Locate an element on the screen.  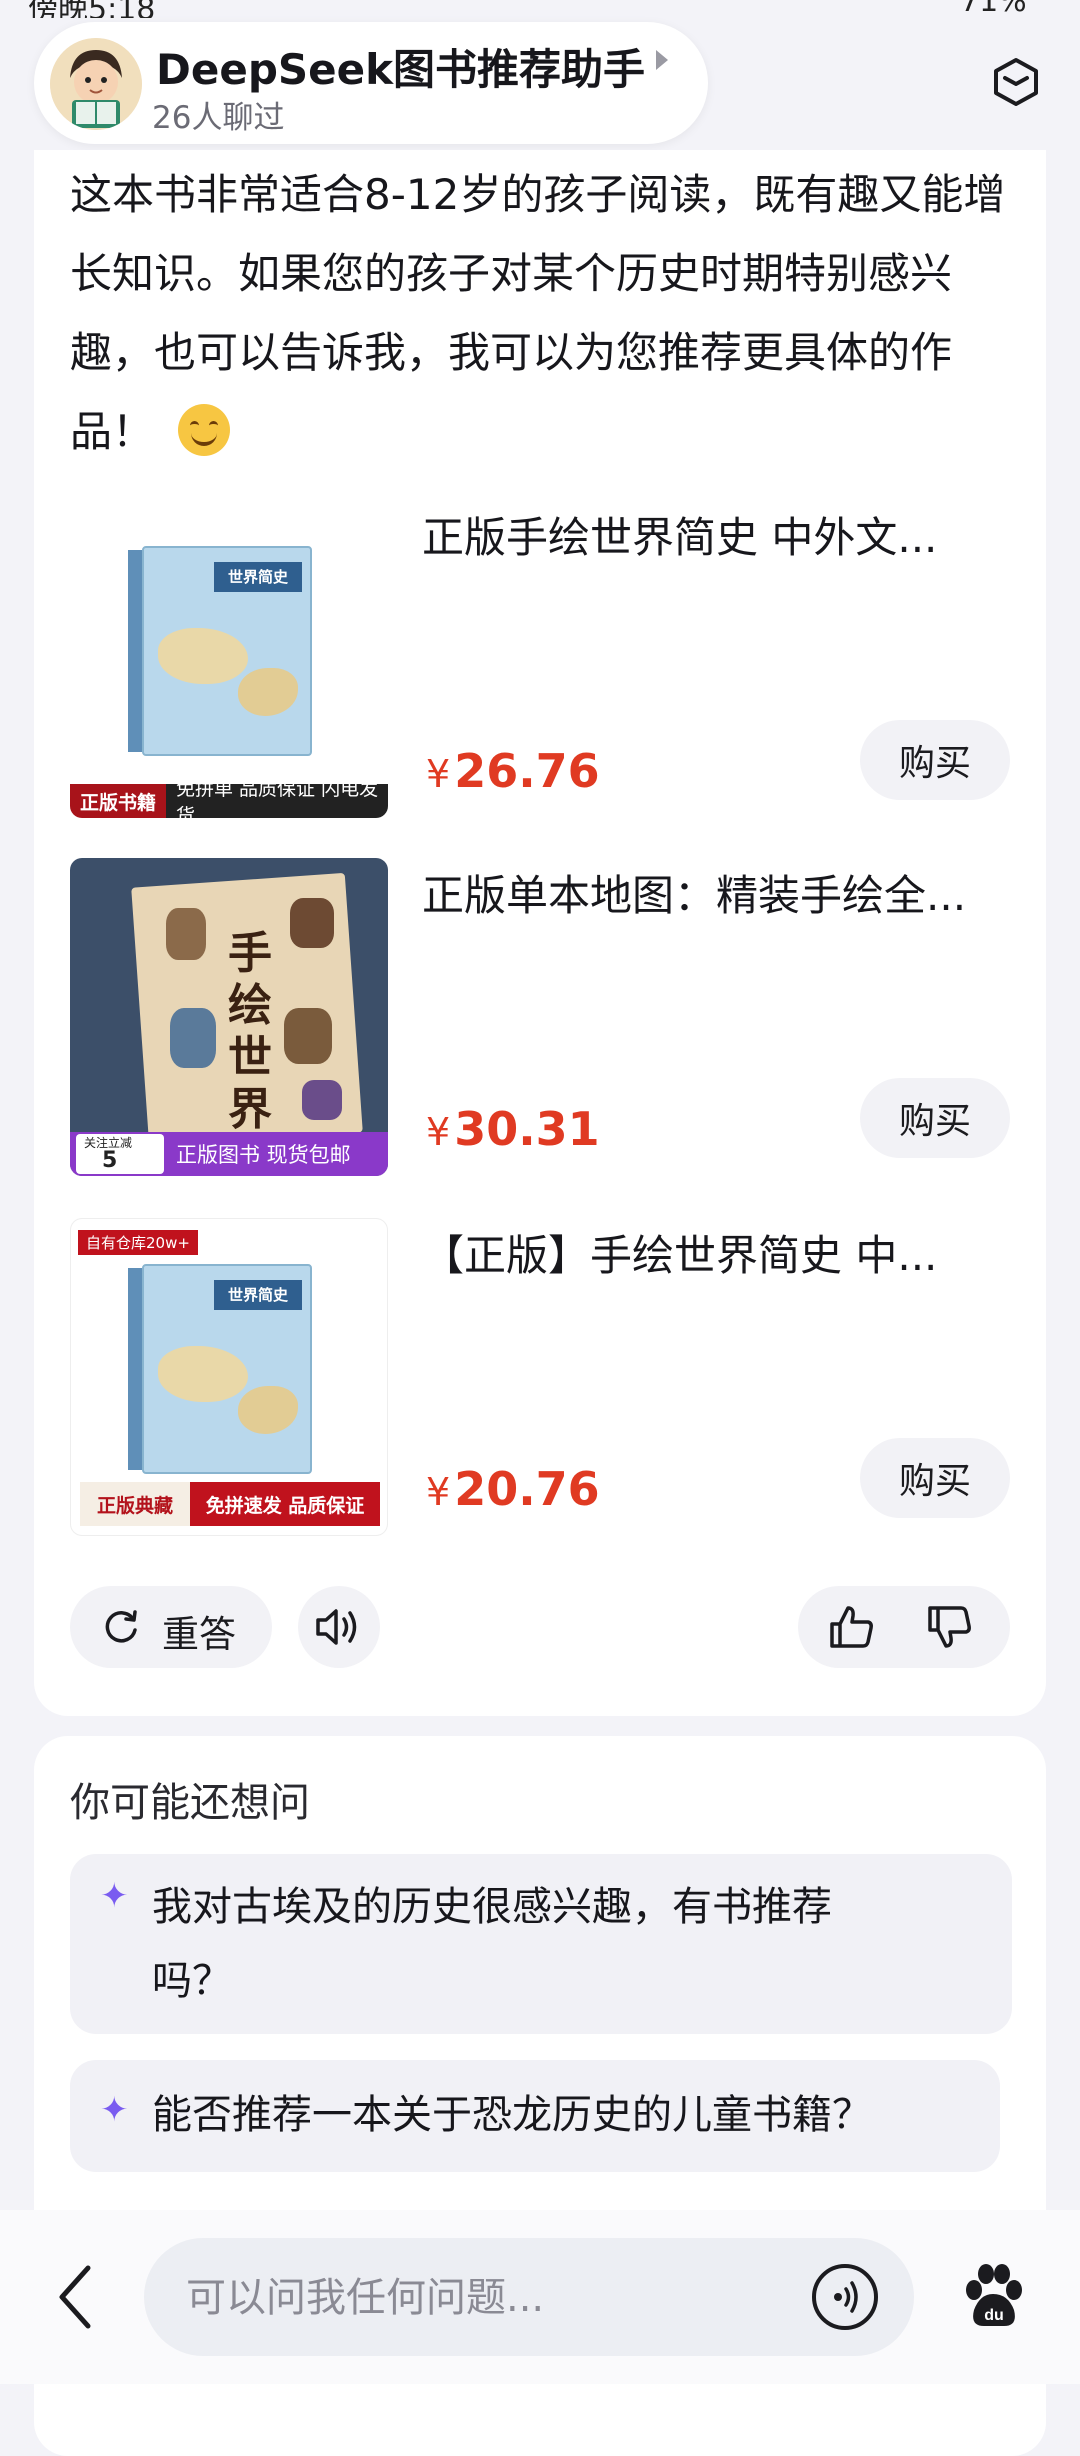
price-value: 30.31 is located at coordinates (527, 1129).